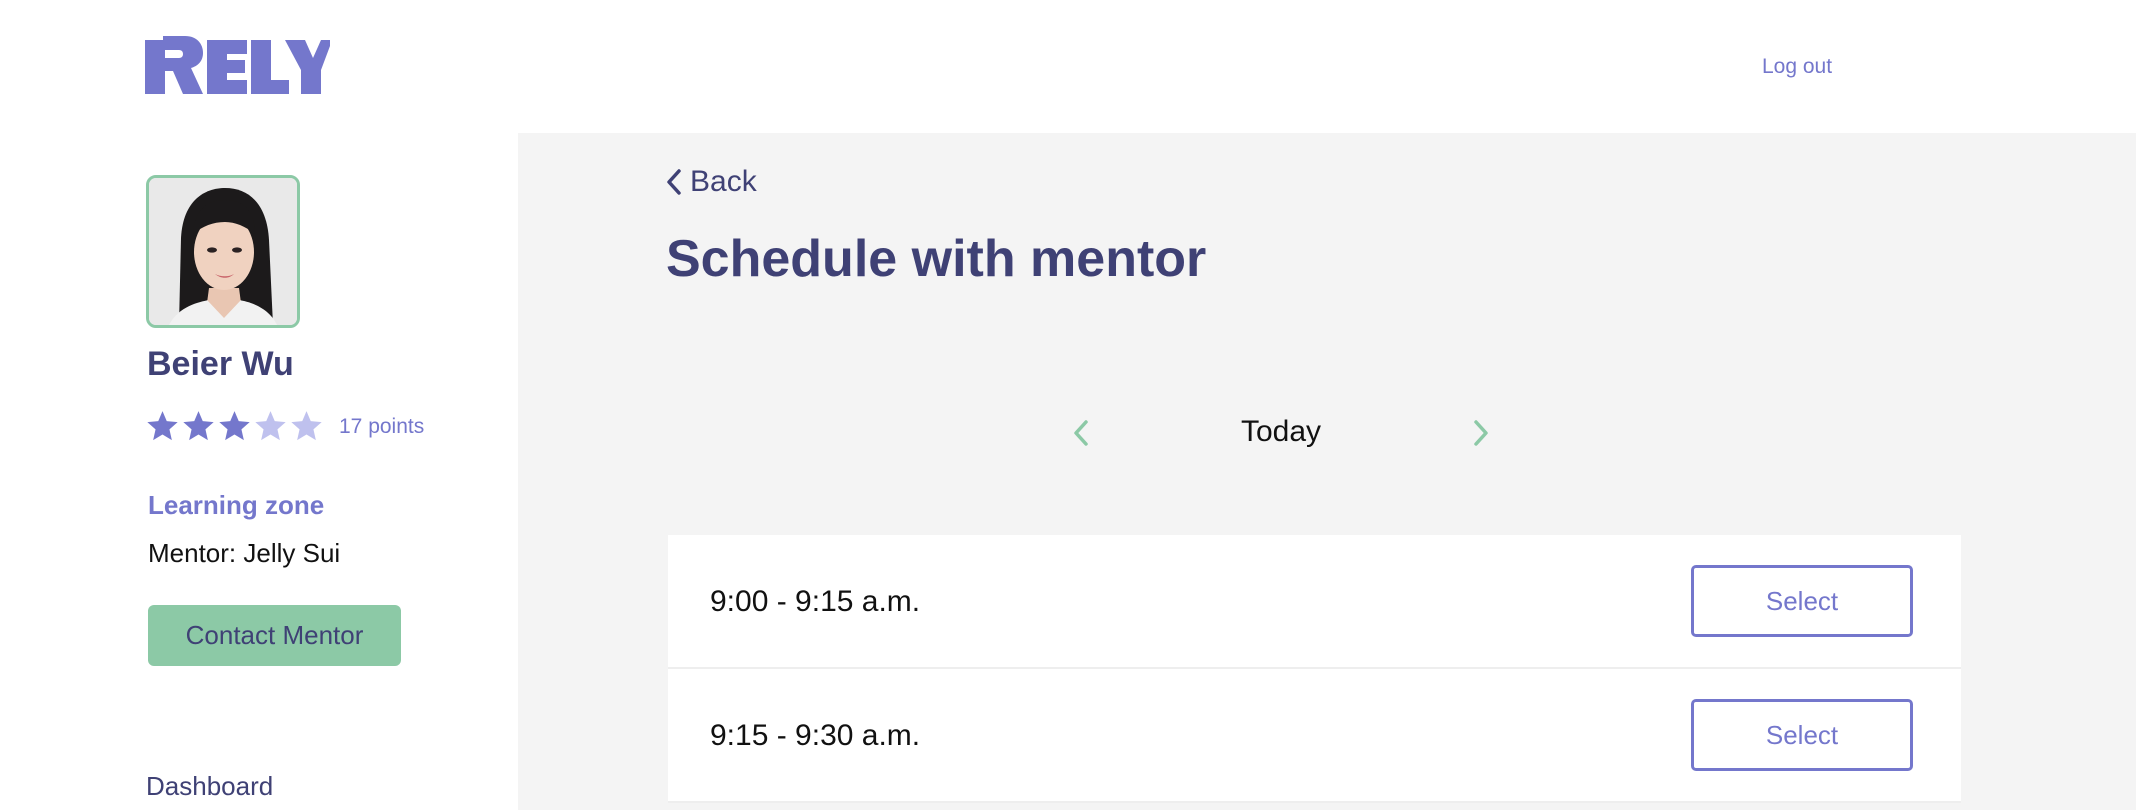  I want to click on contact-mentor-button: Contact Mentor, so click(274, 635).